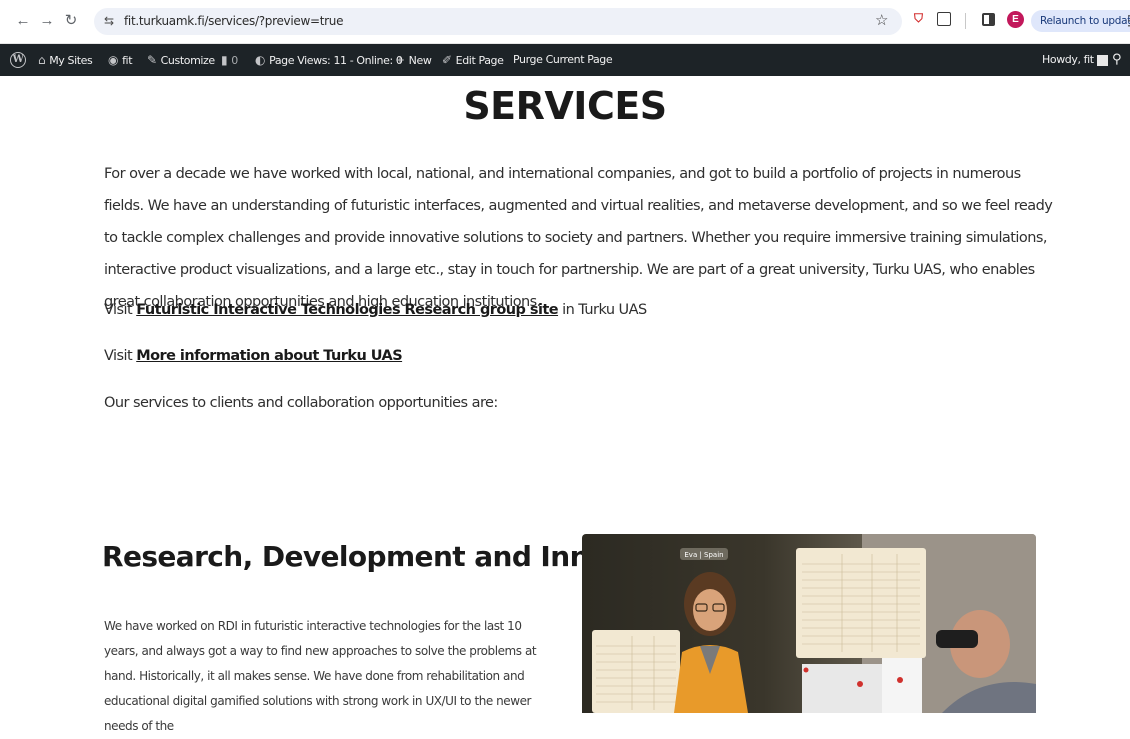  What do you see at coordinates (710, 610) in the screenshot?
I see `avatar-face` at bounding box center [710, 610].